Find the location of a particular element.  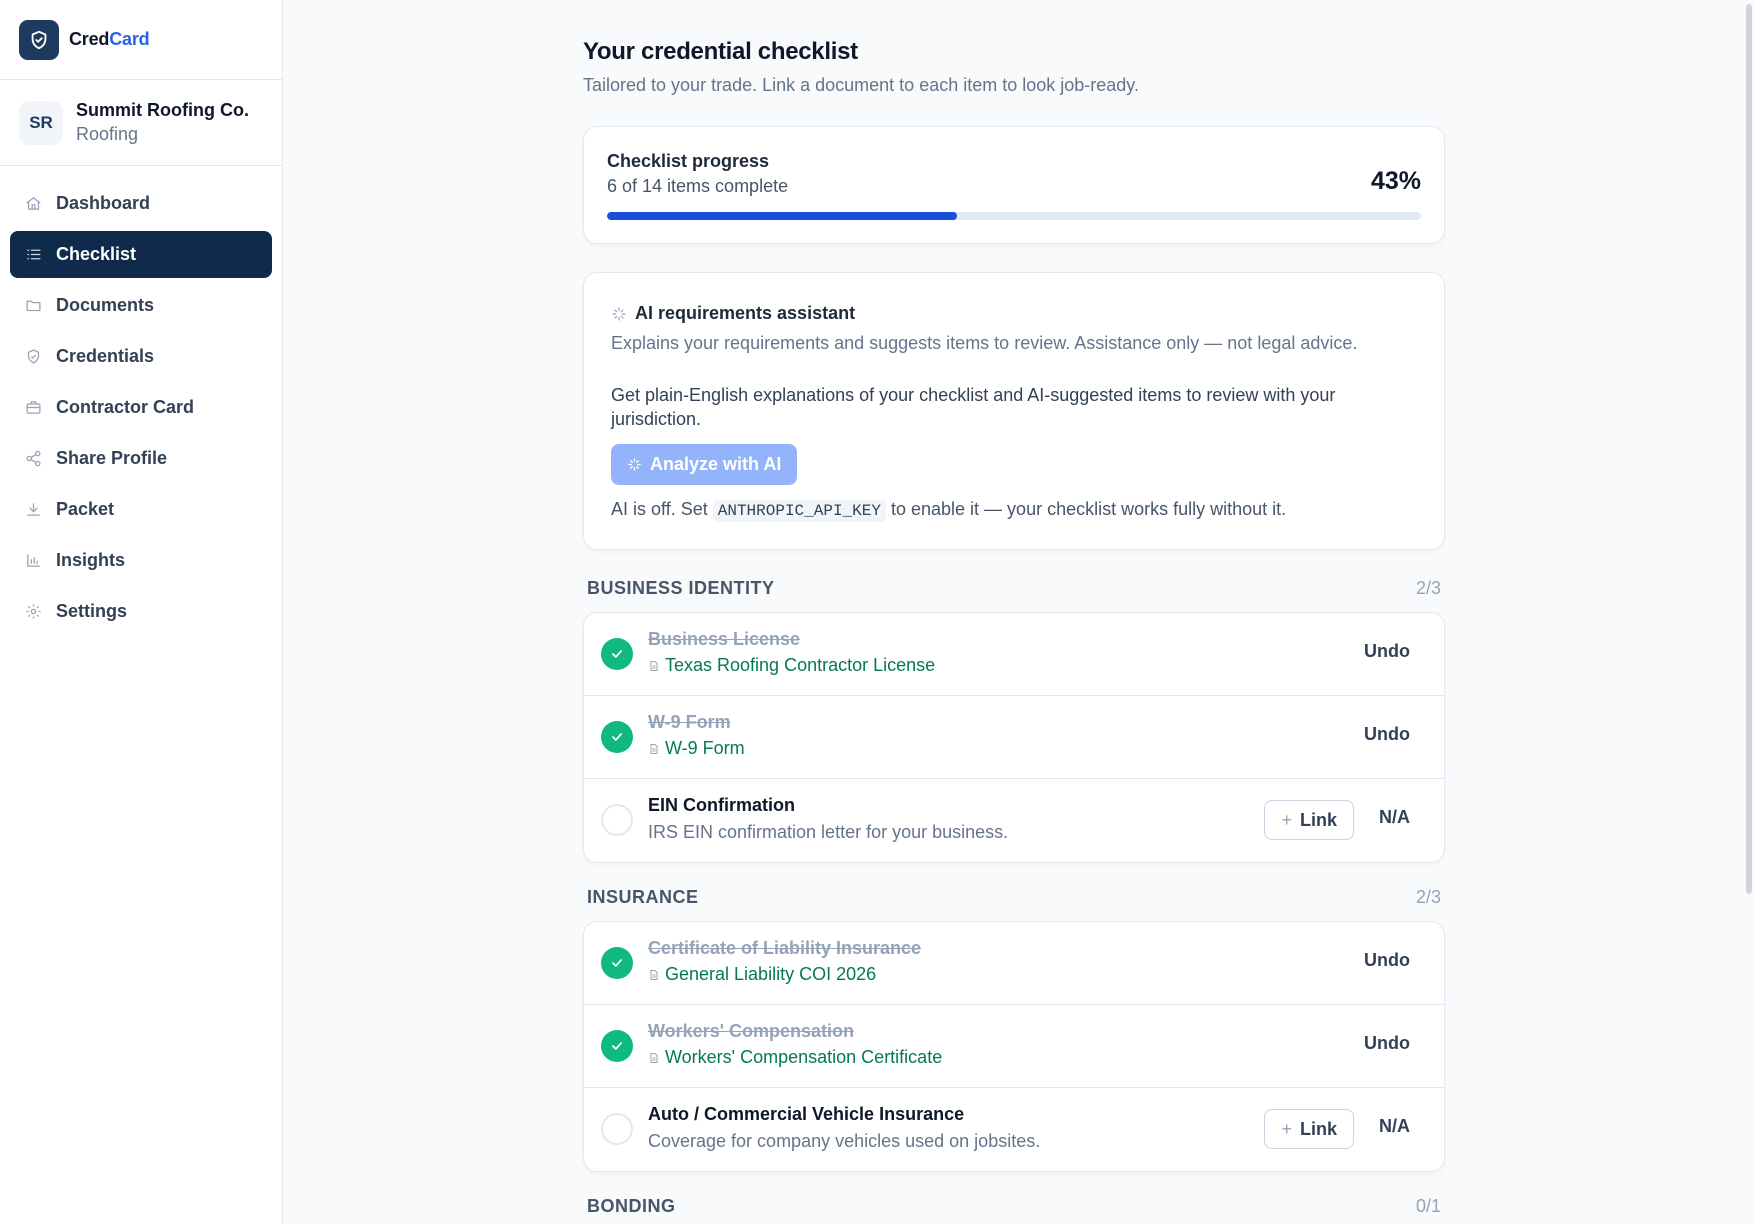

section-title: BUSINESS IDENTITY is located at coordinates (681, 588).